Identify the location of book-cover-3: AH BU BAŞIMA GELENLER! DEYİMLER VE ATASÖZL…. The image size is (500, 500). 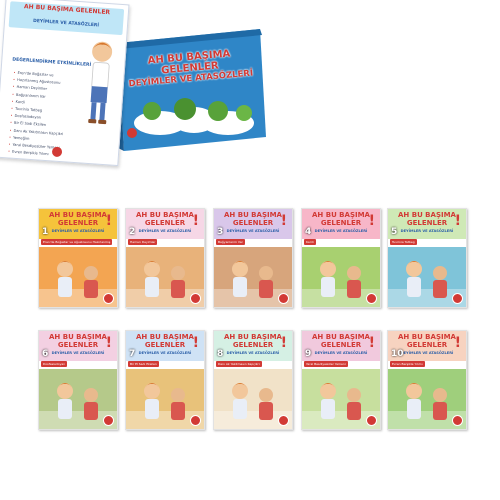
(253, 258).